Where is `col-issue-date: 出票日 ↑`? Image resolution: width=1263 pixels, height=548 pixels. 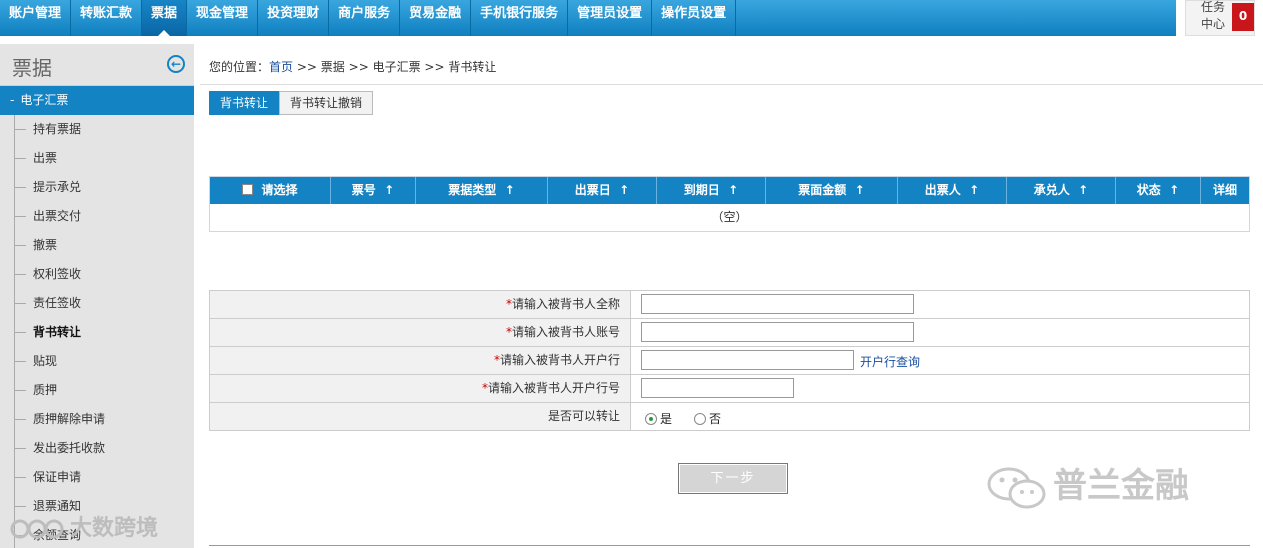 col-issue-date: 出票日 ↑ is located at coordinates (602, 190).